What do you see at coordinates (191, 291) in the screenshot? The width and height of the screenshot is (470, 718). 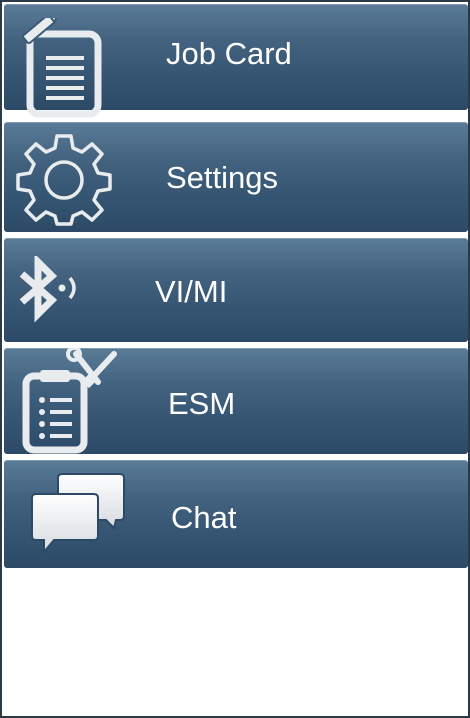 I see `menu-item-label: VI/MI` at bounding box center [191, 291].